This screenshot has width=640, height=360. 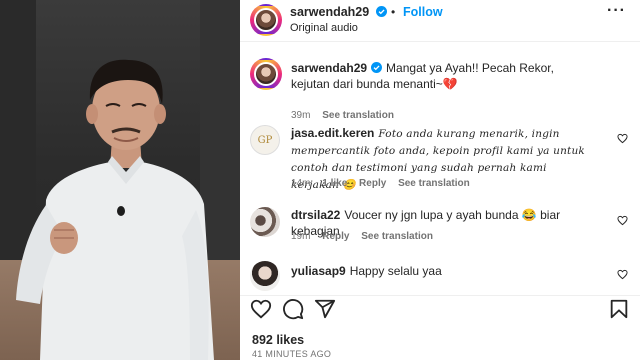 I want to click on comment-likes: 1 like, so click(x=334, y=183).